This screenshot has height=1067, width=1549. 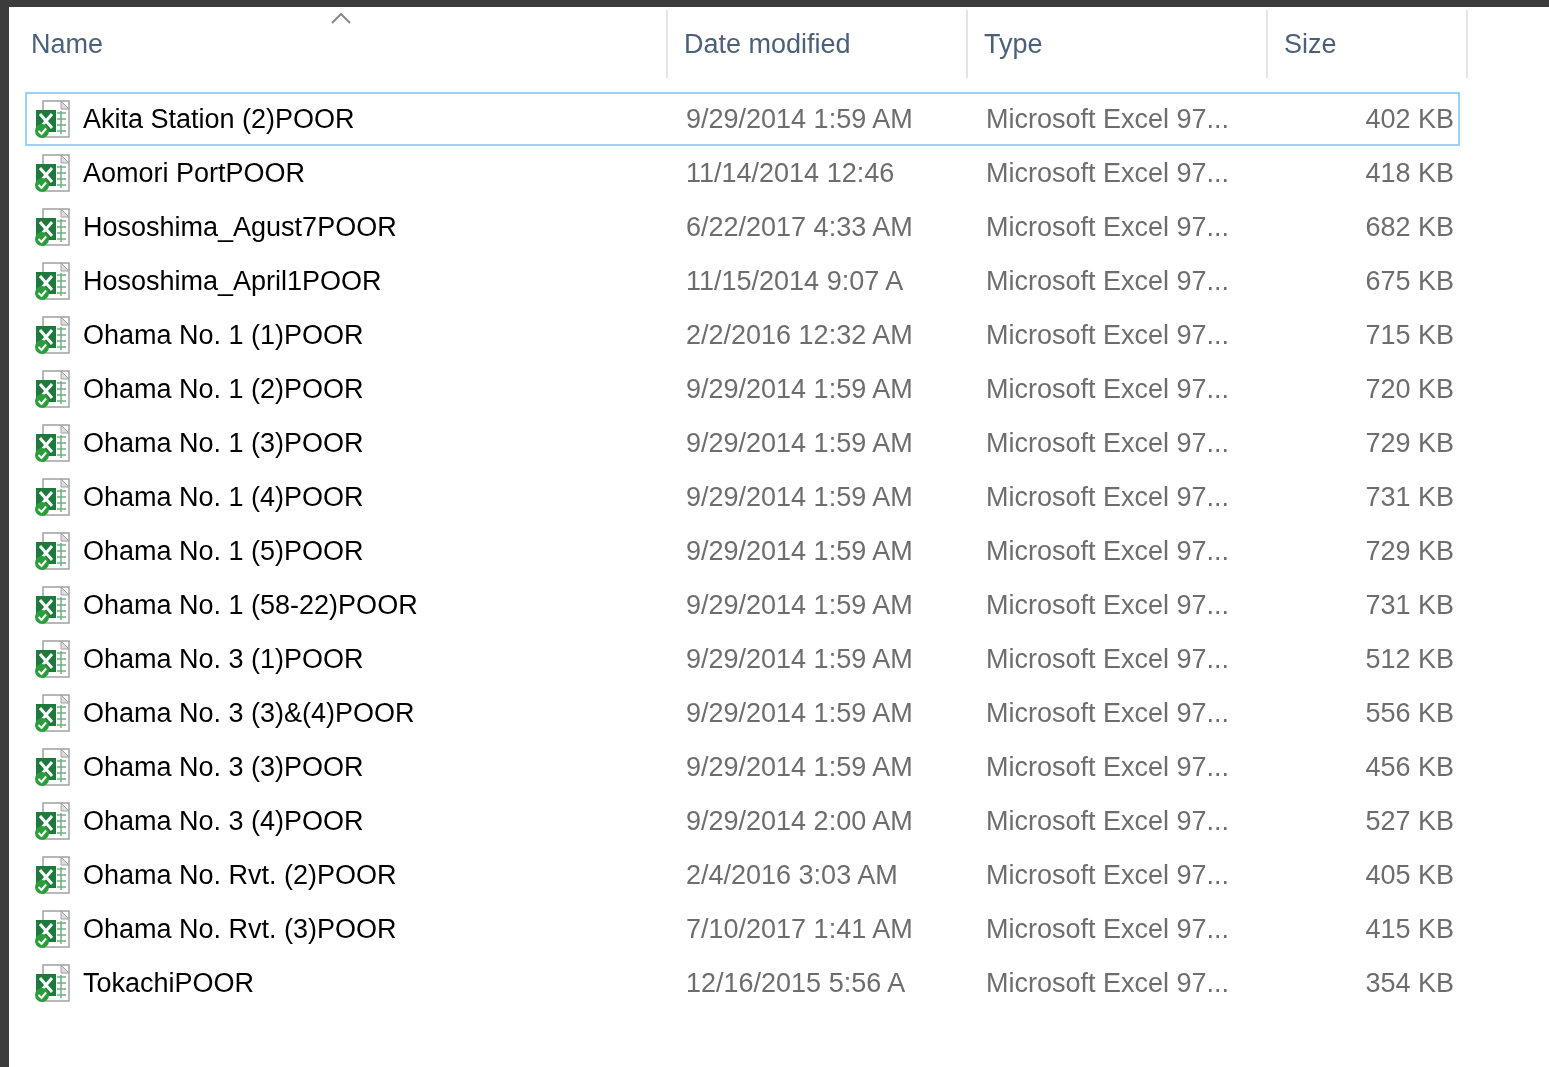 What do you see at coordinates (249, 713) in the screenshot?
I see `file-name: Ohama No. 3 (3)&(4)POOR` at bounding box center [249, 713].